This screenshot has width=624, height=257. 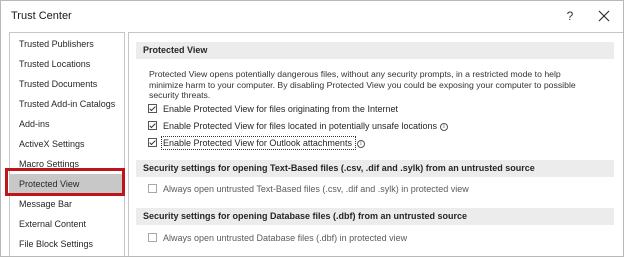 What do you see at coordinates (67, 244) in the screenshot?
I see `sidebar-item-file-block-settings: File Block Settings` at bounding box center [67, 244].